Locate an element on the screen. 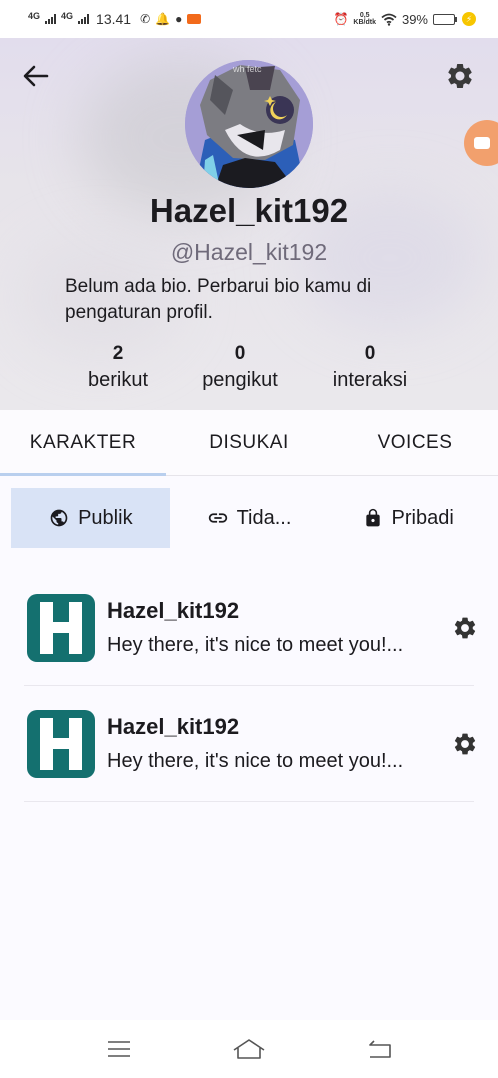 This screenshot has width=498, height=1078. status-bar: 4G 4G 13.41 ✆ 🔔 ● ⏰ 0,5 KB/dtk 39% ⚡ is located at coordinates (249, 19).